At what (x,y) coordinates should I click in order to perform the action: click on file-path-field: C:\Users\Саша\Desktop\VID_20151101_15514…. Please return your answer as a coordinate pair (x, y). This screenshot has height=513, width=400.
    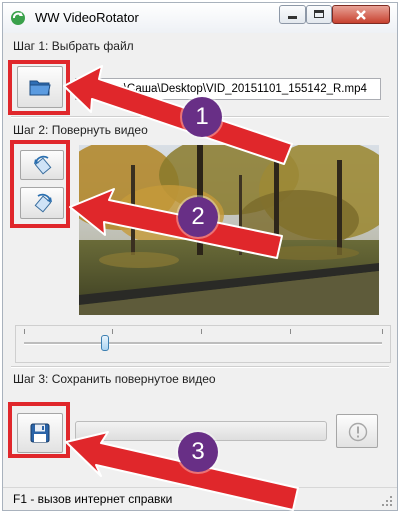
    Looking at the image, I should click on (228, 89).